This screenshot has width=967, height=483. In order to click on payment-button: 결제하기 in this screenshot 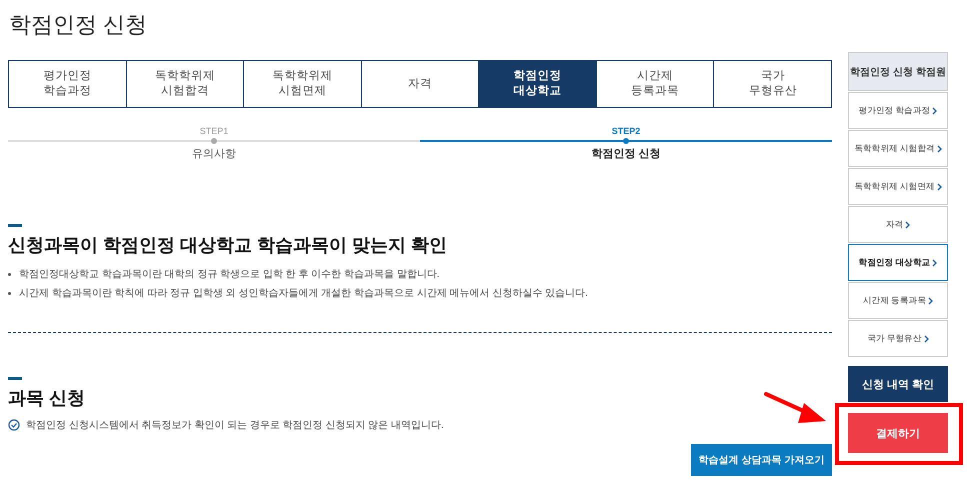, I will do `click(898, 433)`.